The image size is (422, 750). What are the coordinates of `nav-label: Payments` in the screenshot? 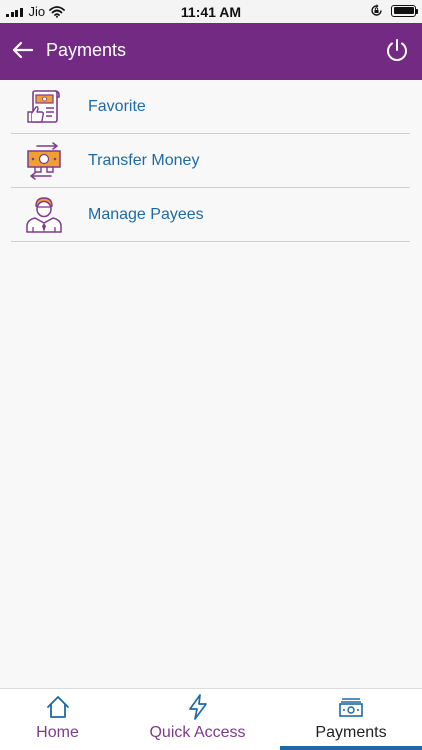 It's located at (351, 732).